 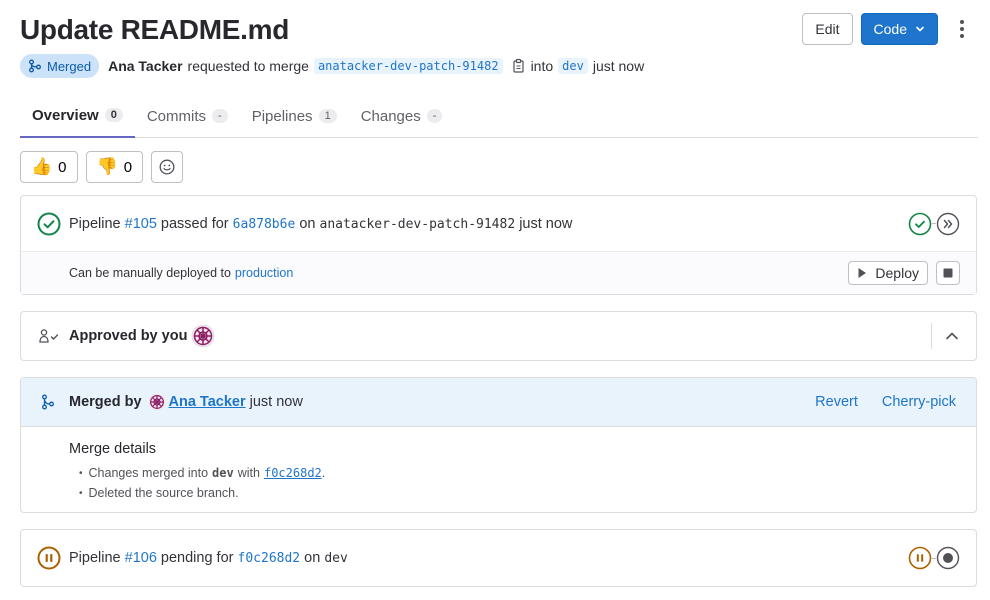 What do you see at coordinates (220, 116) in the screenshot?
I see `tab-commits-count: -` at bounding box center [220, 116].